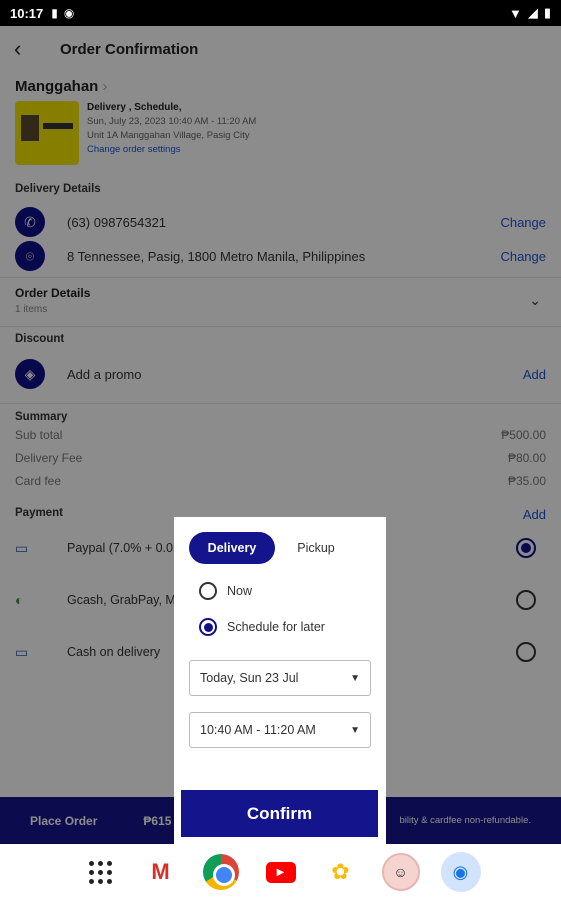  Describe the element at coordinates (532, 12) in the screenshot. I see `signal-icon: ◢` at that location.